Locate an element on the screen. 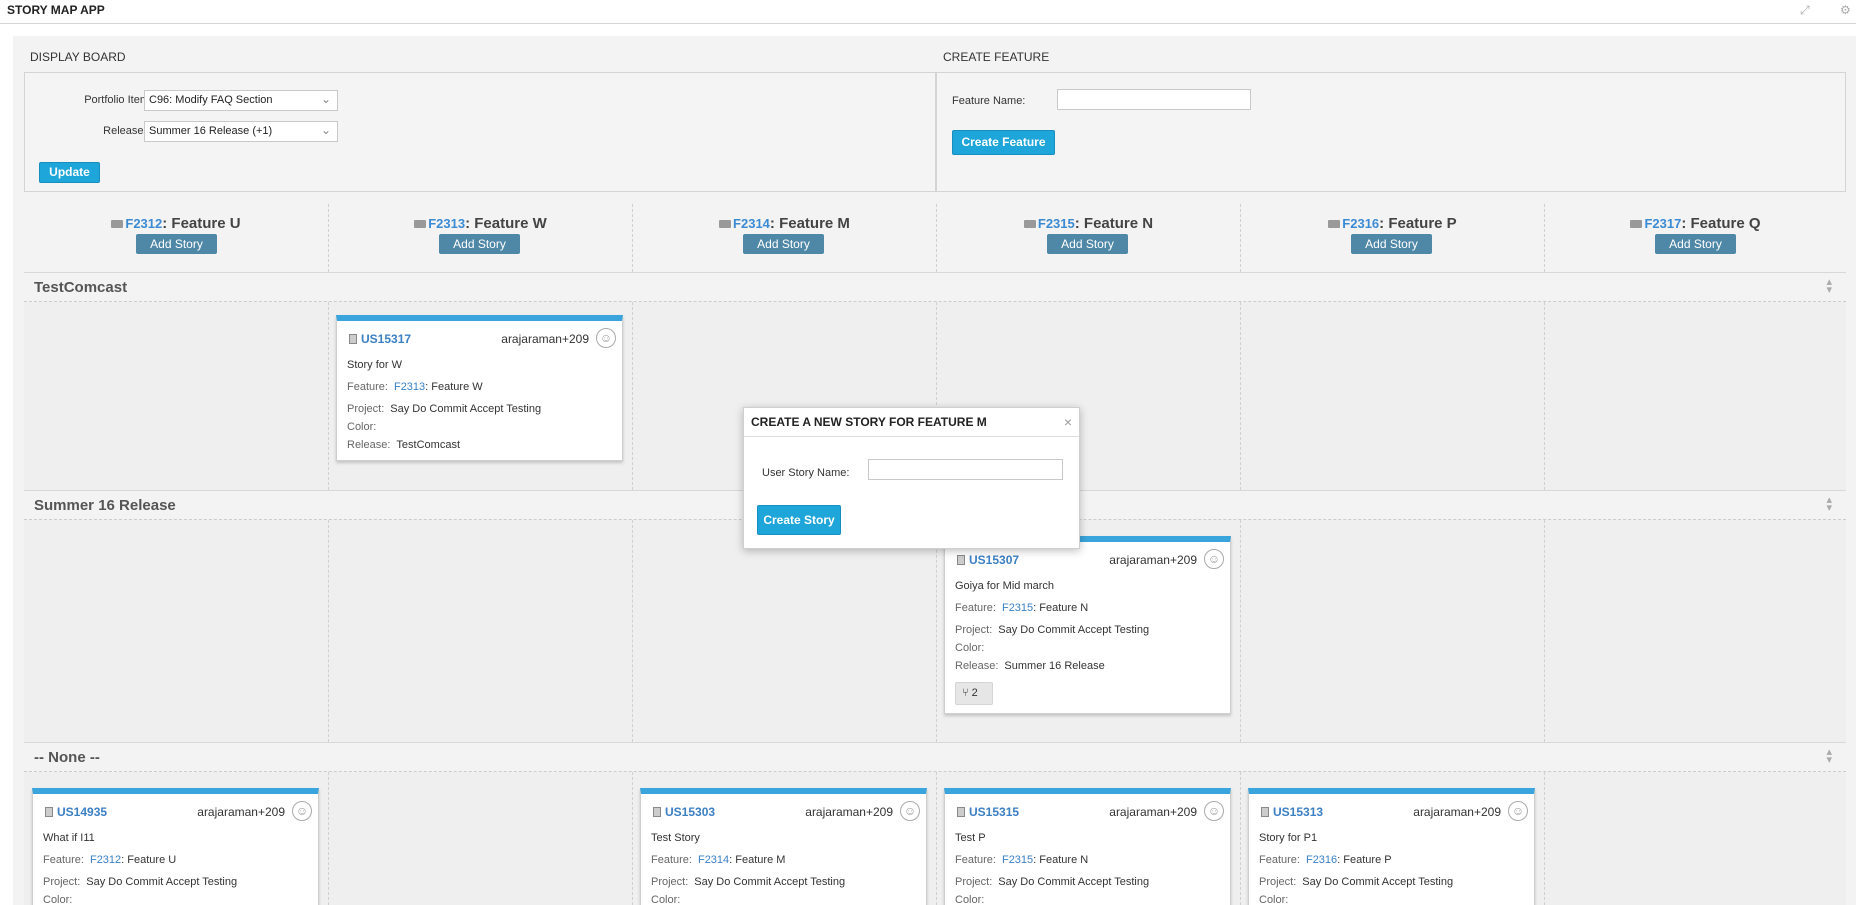 The width and height of the screenshot is (1856, 905). story-feature-row: Feature: F2316: Feature P is located at coordinates (1325, 860).